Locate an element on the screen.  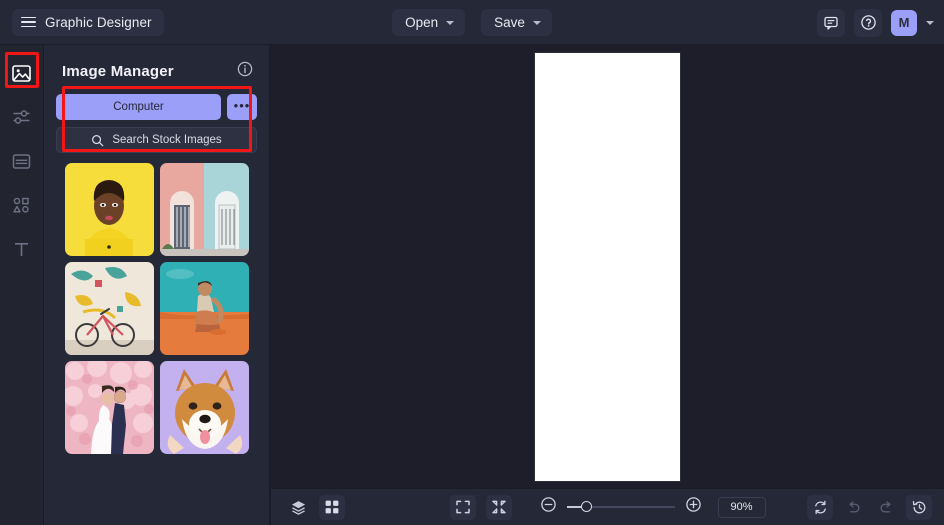
account-chevron-down-icon is located at coordinates (930, 23).